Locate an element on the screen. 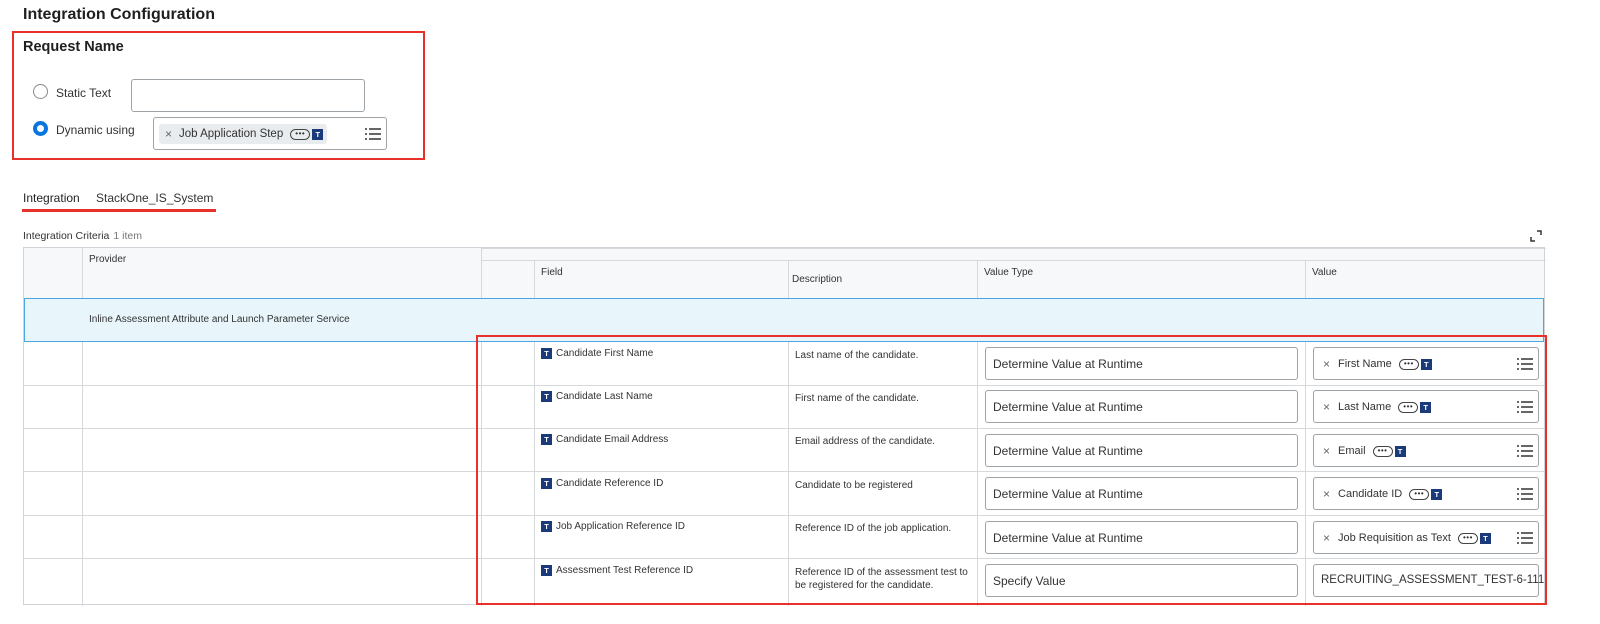 The height and width of the screenshot is (624, 1600). static-text-radio is located at coordinates (40, 91).